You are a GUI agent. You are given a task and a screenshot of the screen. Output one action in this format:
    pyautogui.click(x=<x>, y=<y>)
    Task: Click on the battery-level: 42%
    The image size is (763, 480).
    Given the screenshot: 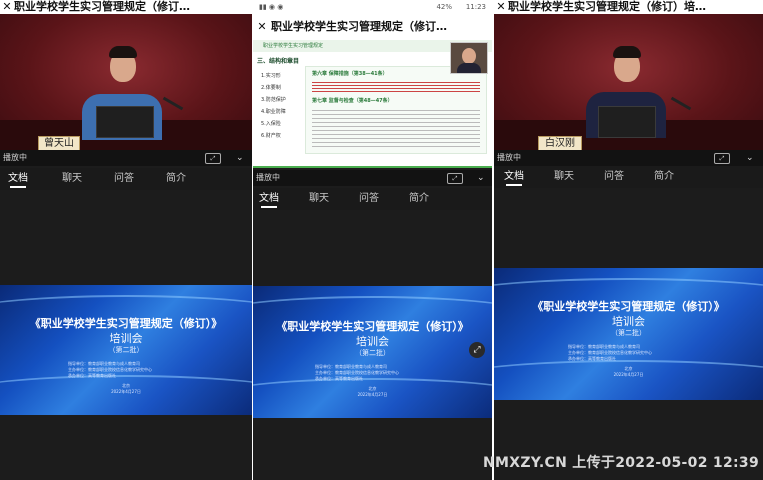 What is the action you would take?
    pyautogui.click(x=444, y=7)
    